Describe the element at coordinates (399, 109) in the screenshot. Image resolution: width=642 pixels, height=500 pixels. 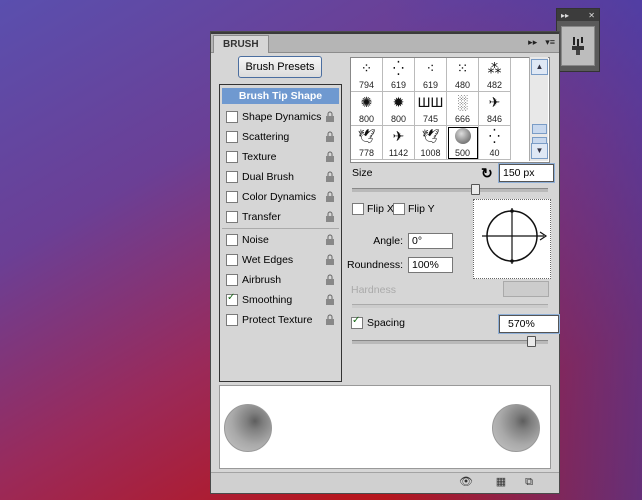
I see `brush-tip-cell: ✹ 800` at that location.